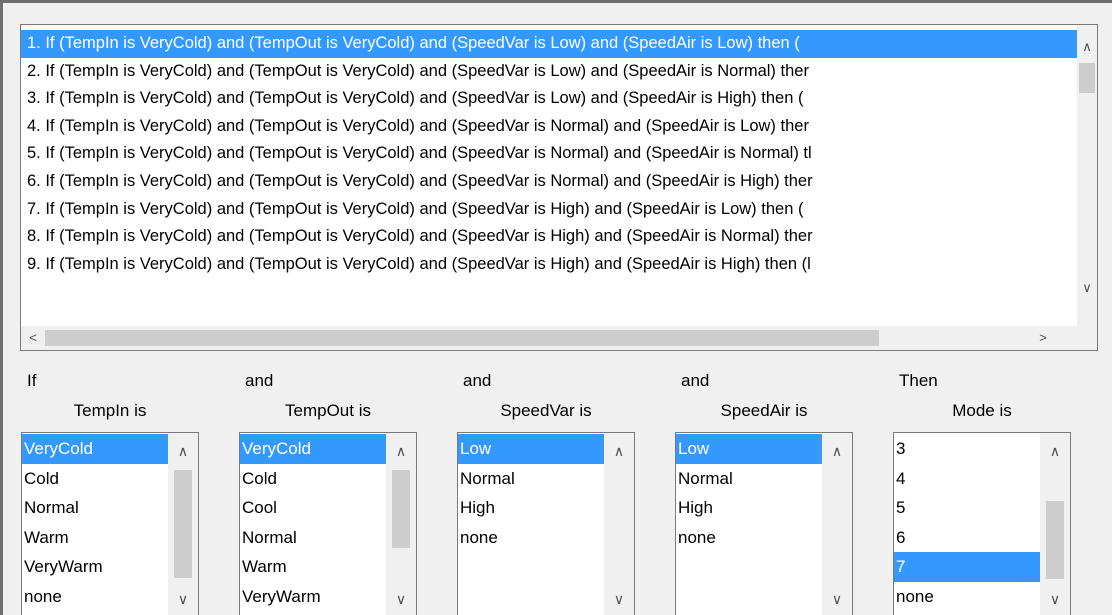 This screenshot has height=615, width=1112. I want to click on tempin-items: VeryCold Cold Normal Warm VeryWarm none, so click(96, 522).